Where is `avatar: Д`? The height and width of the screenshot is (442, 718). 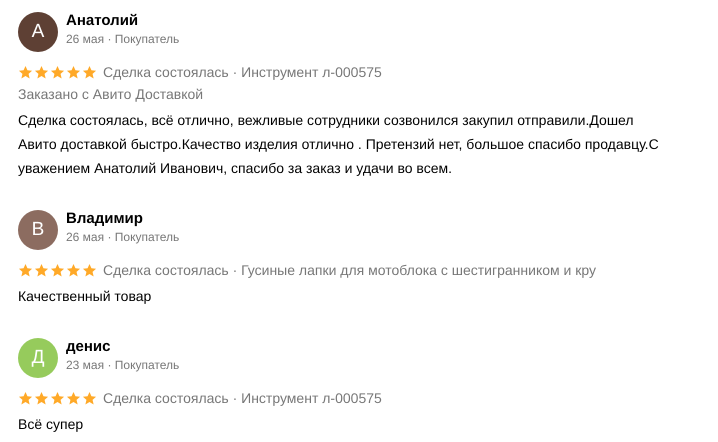 avatar: Д is located at coordinates (38, 358).